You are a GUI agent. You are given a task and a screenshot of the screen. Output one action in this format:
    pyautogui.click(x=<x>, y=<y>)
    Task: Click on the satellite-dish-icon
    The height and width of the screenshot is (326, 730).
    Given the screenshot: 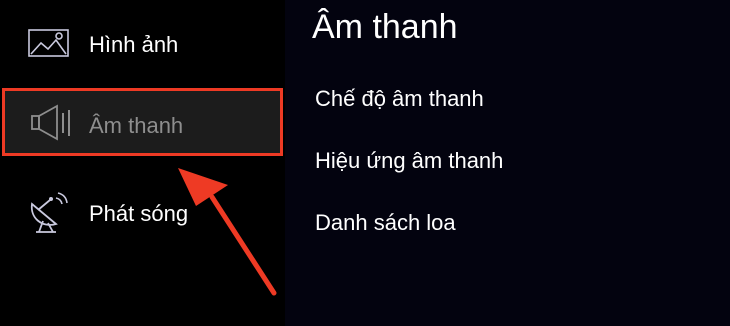 What is the action you would take?
    pyautogui.click(x=49, y=212)
    